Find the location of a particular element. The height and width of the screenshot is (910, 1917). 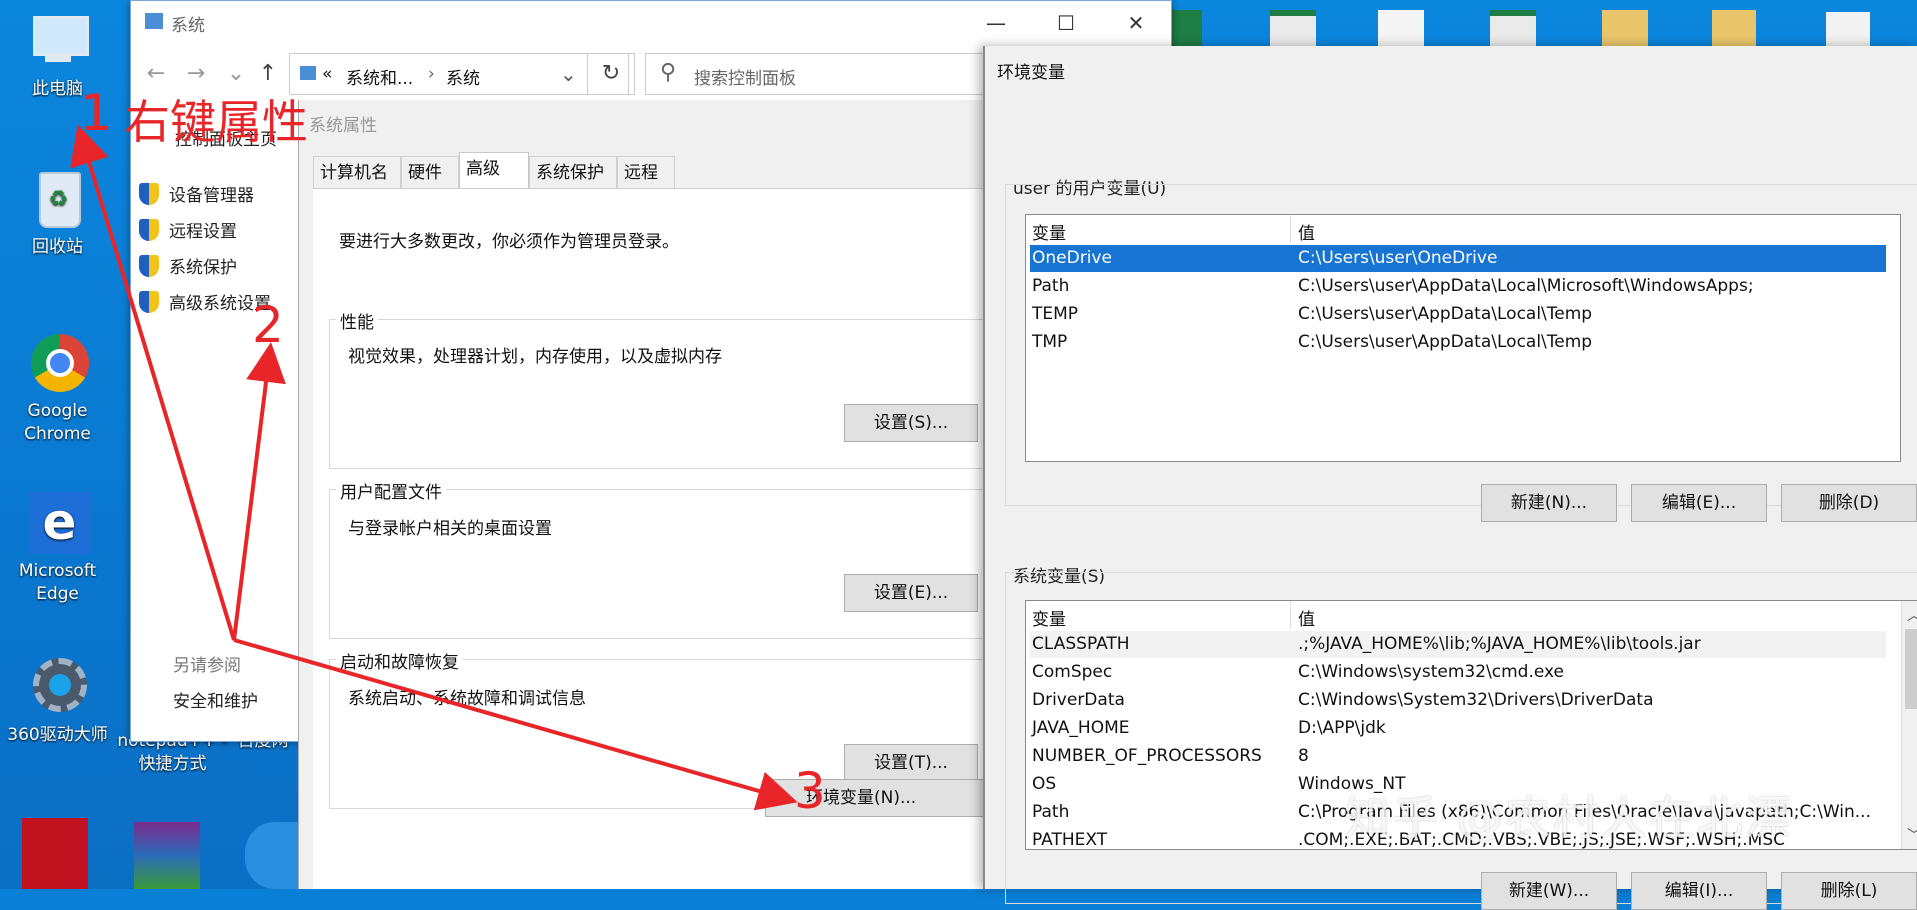

step-1-number: 1 is located at coordinates (96, 113).